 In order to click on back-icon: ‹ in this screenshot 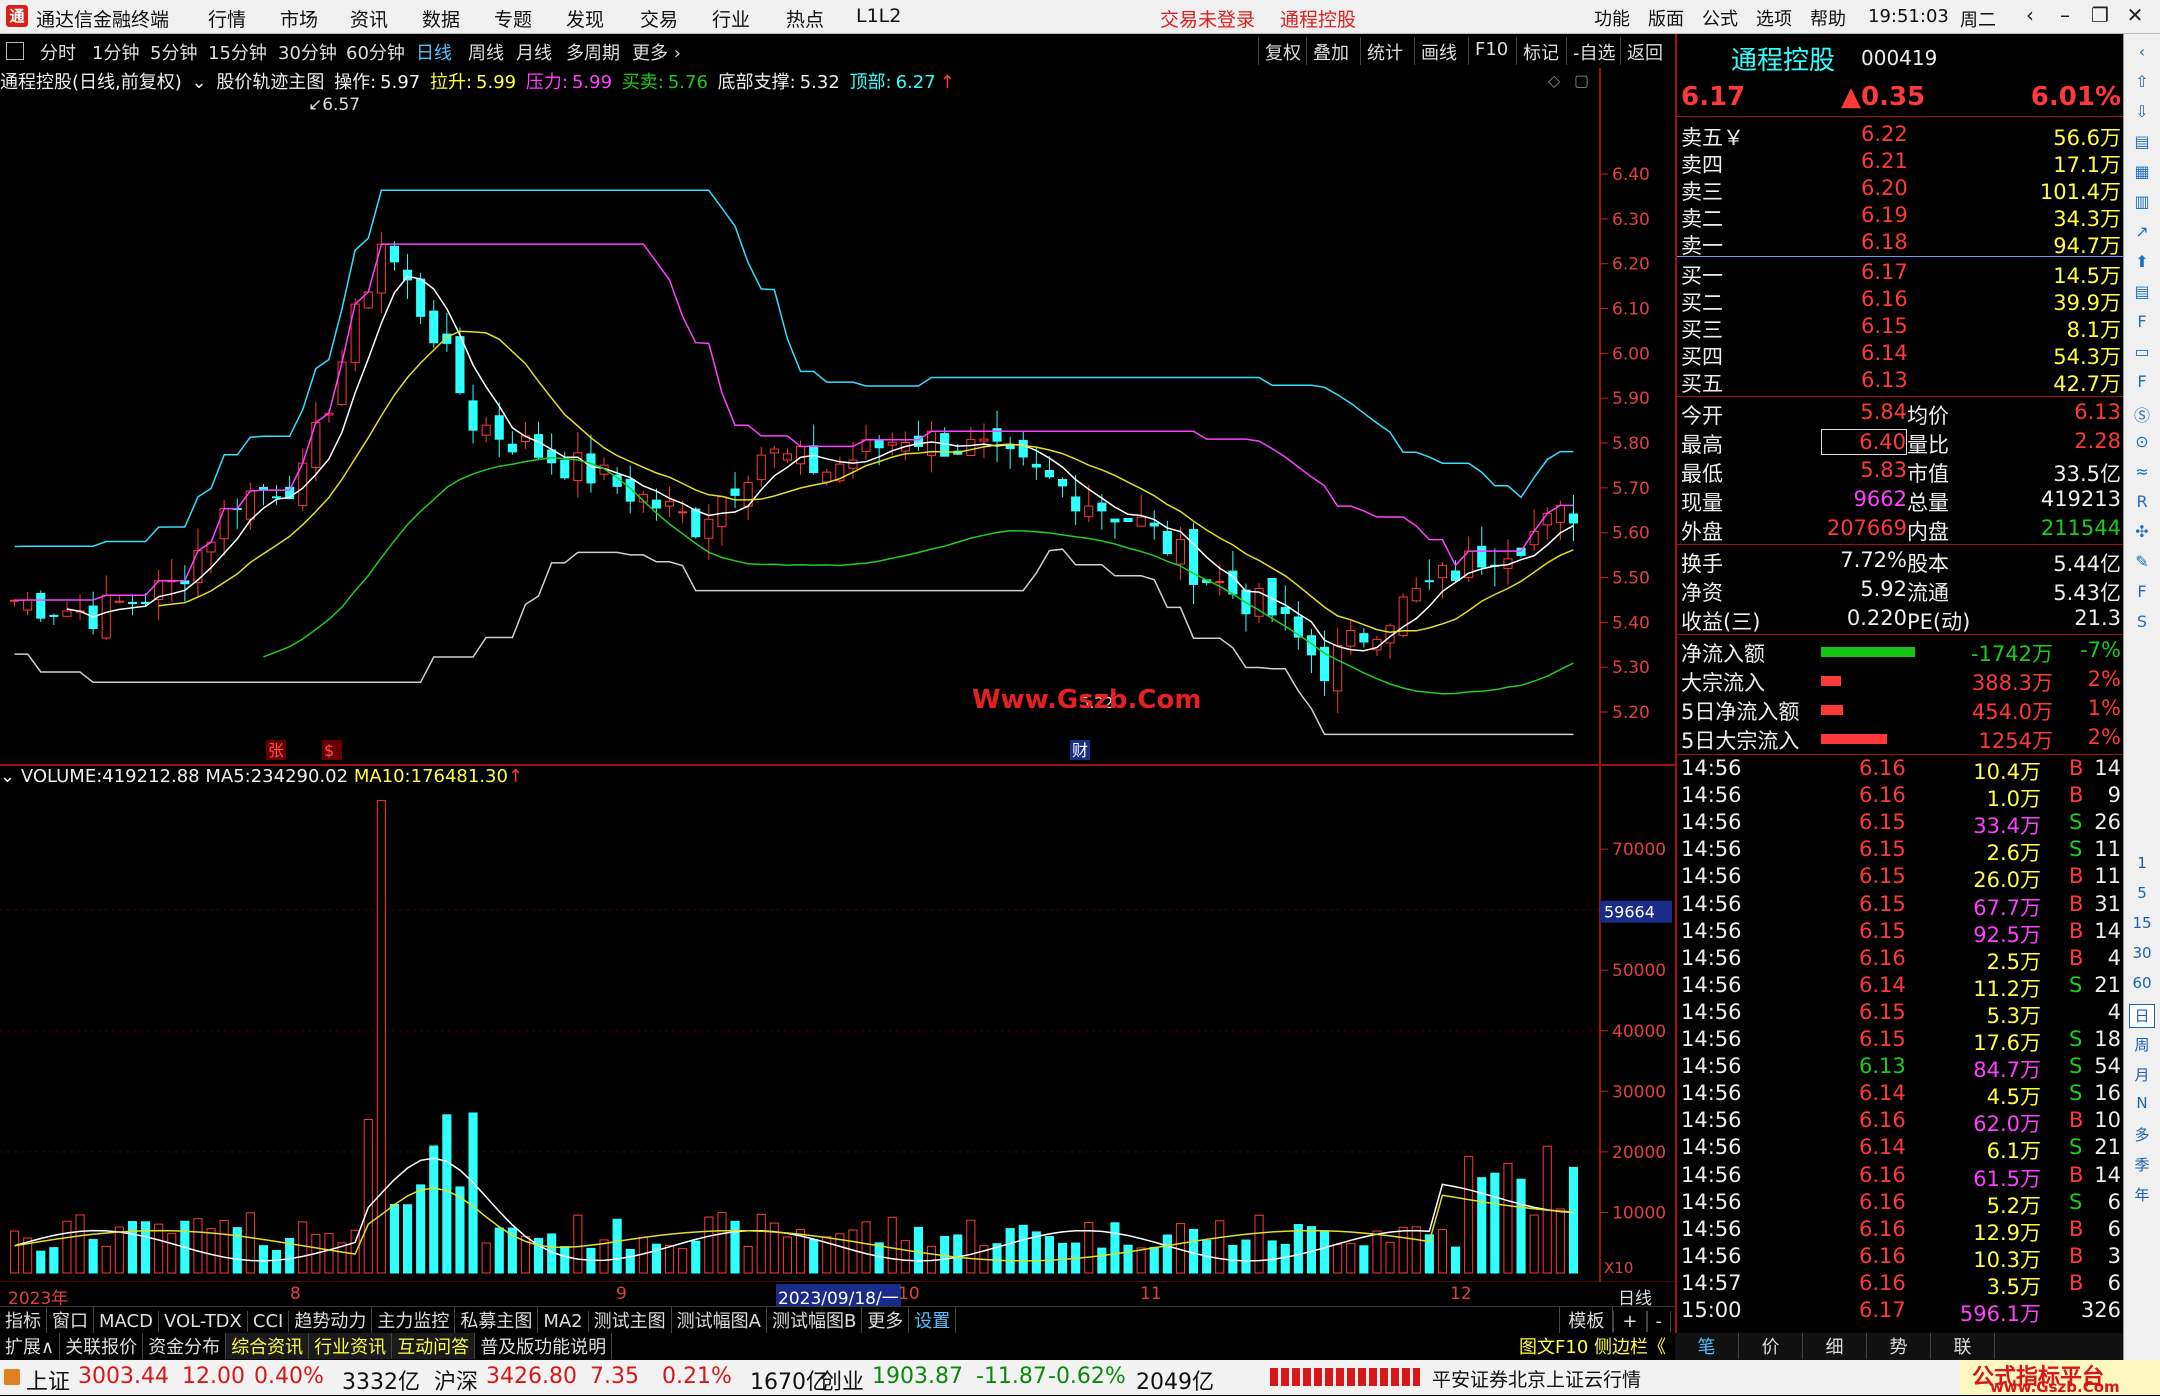, I will do `click(2030, 16)`.